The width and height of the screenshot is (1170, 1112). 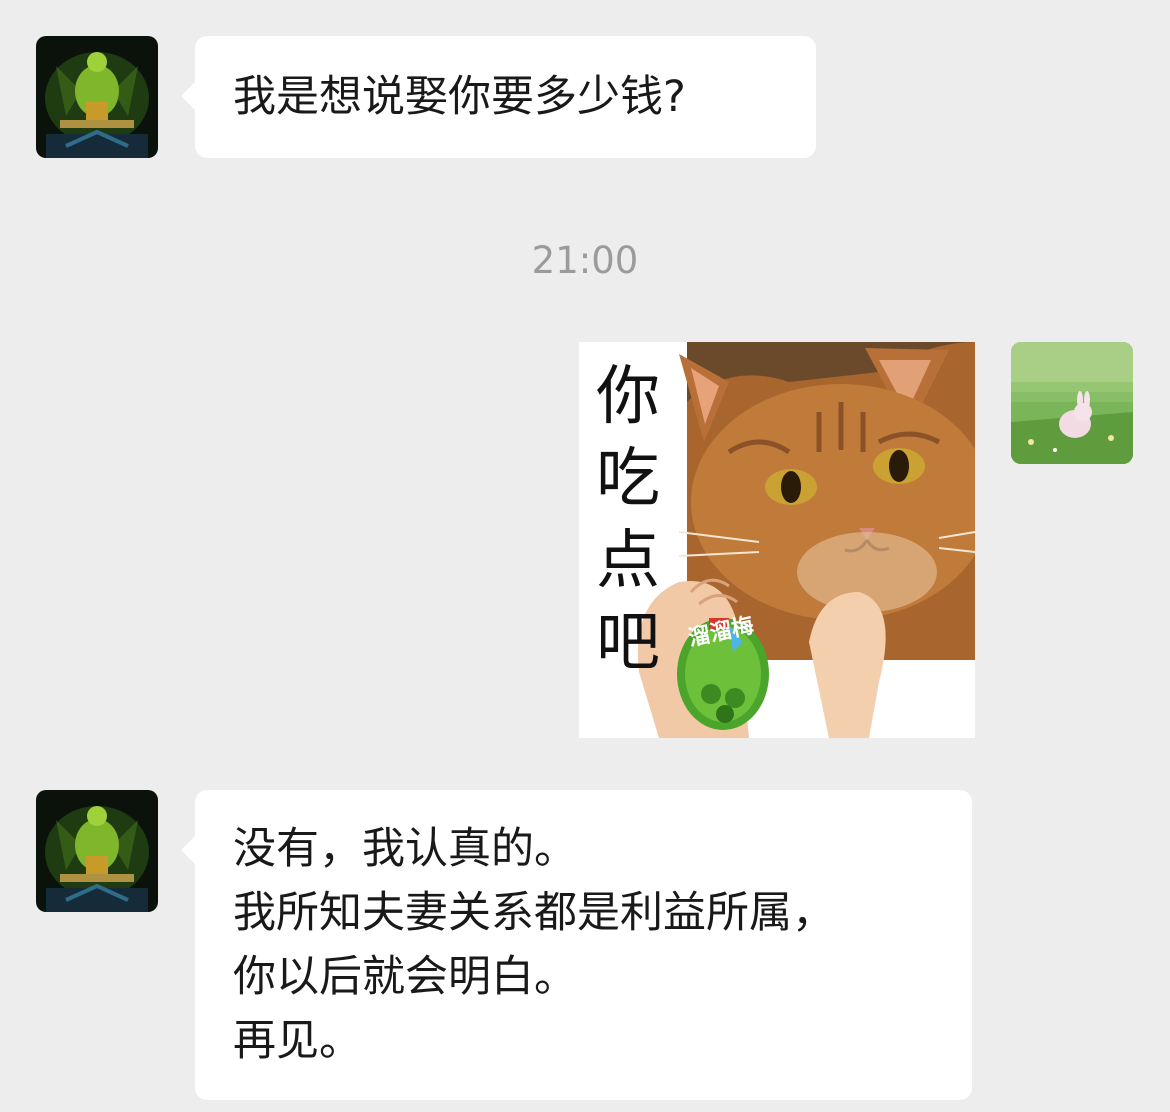 What do you see at coordinates (405, 849) in the screenshot?
I see `message-text-line: 没有，我认真的。` at bounding box center [405, 849].